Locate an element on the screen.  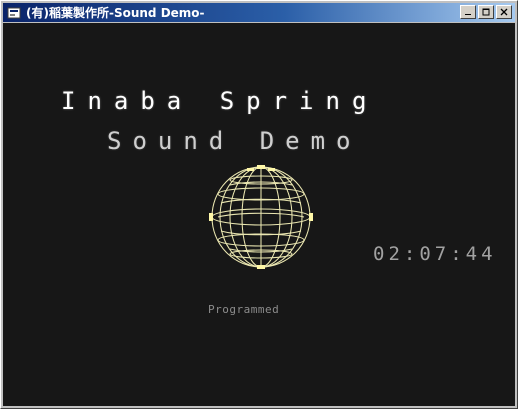
window-title: (有)稲葉製作所-Sound Demo- is located at coordinates (115, 13).